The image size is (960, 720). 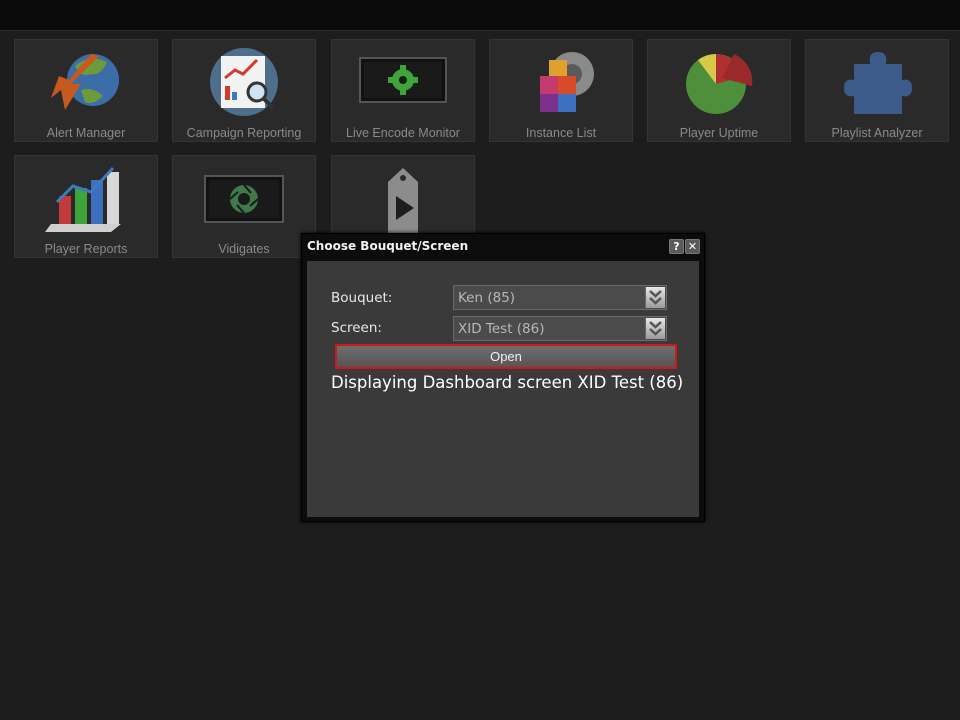 I want to click on dialog-title: Choose Bouquet/Screen, so click(x=388, y=246).